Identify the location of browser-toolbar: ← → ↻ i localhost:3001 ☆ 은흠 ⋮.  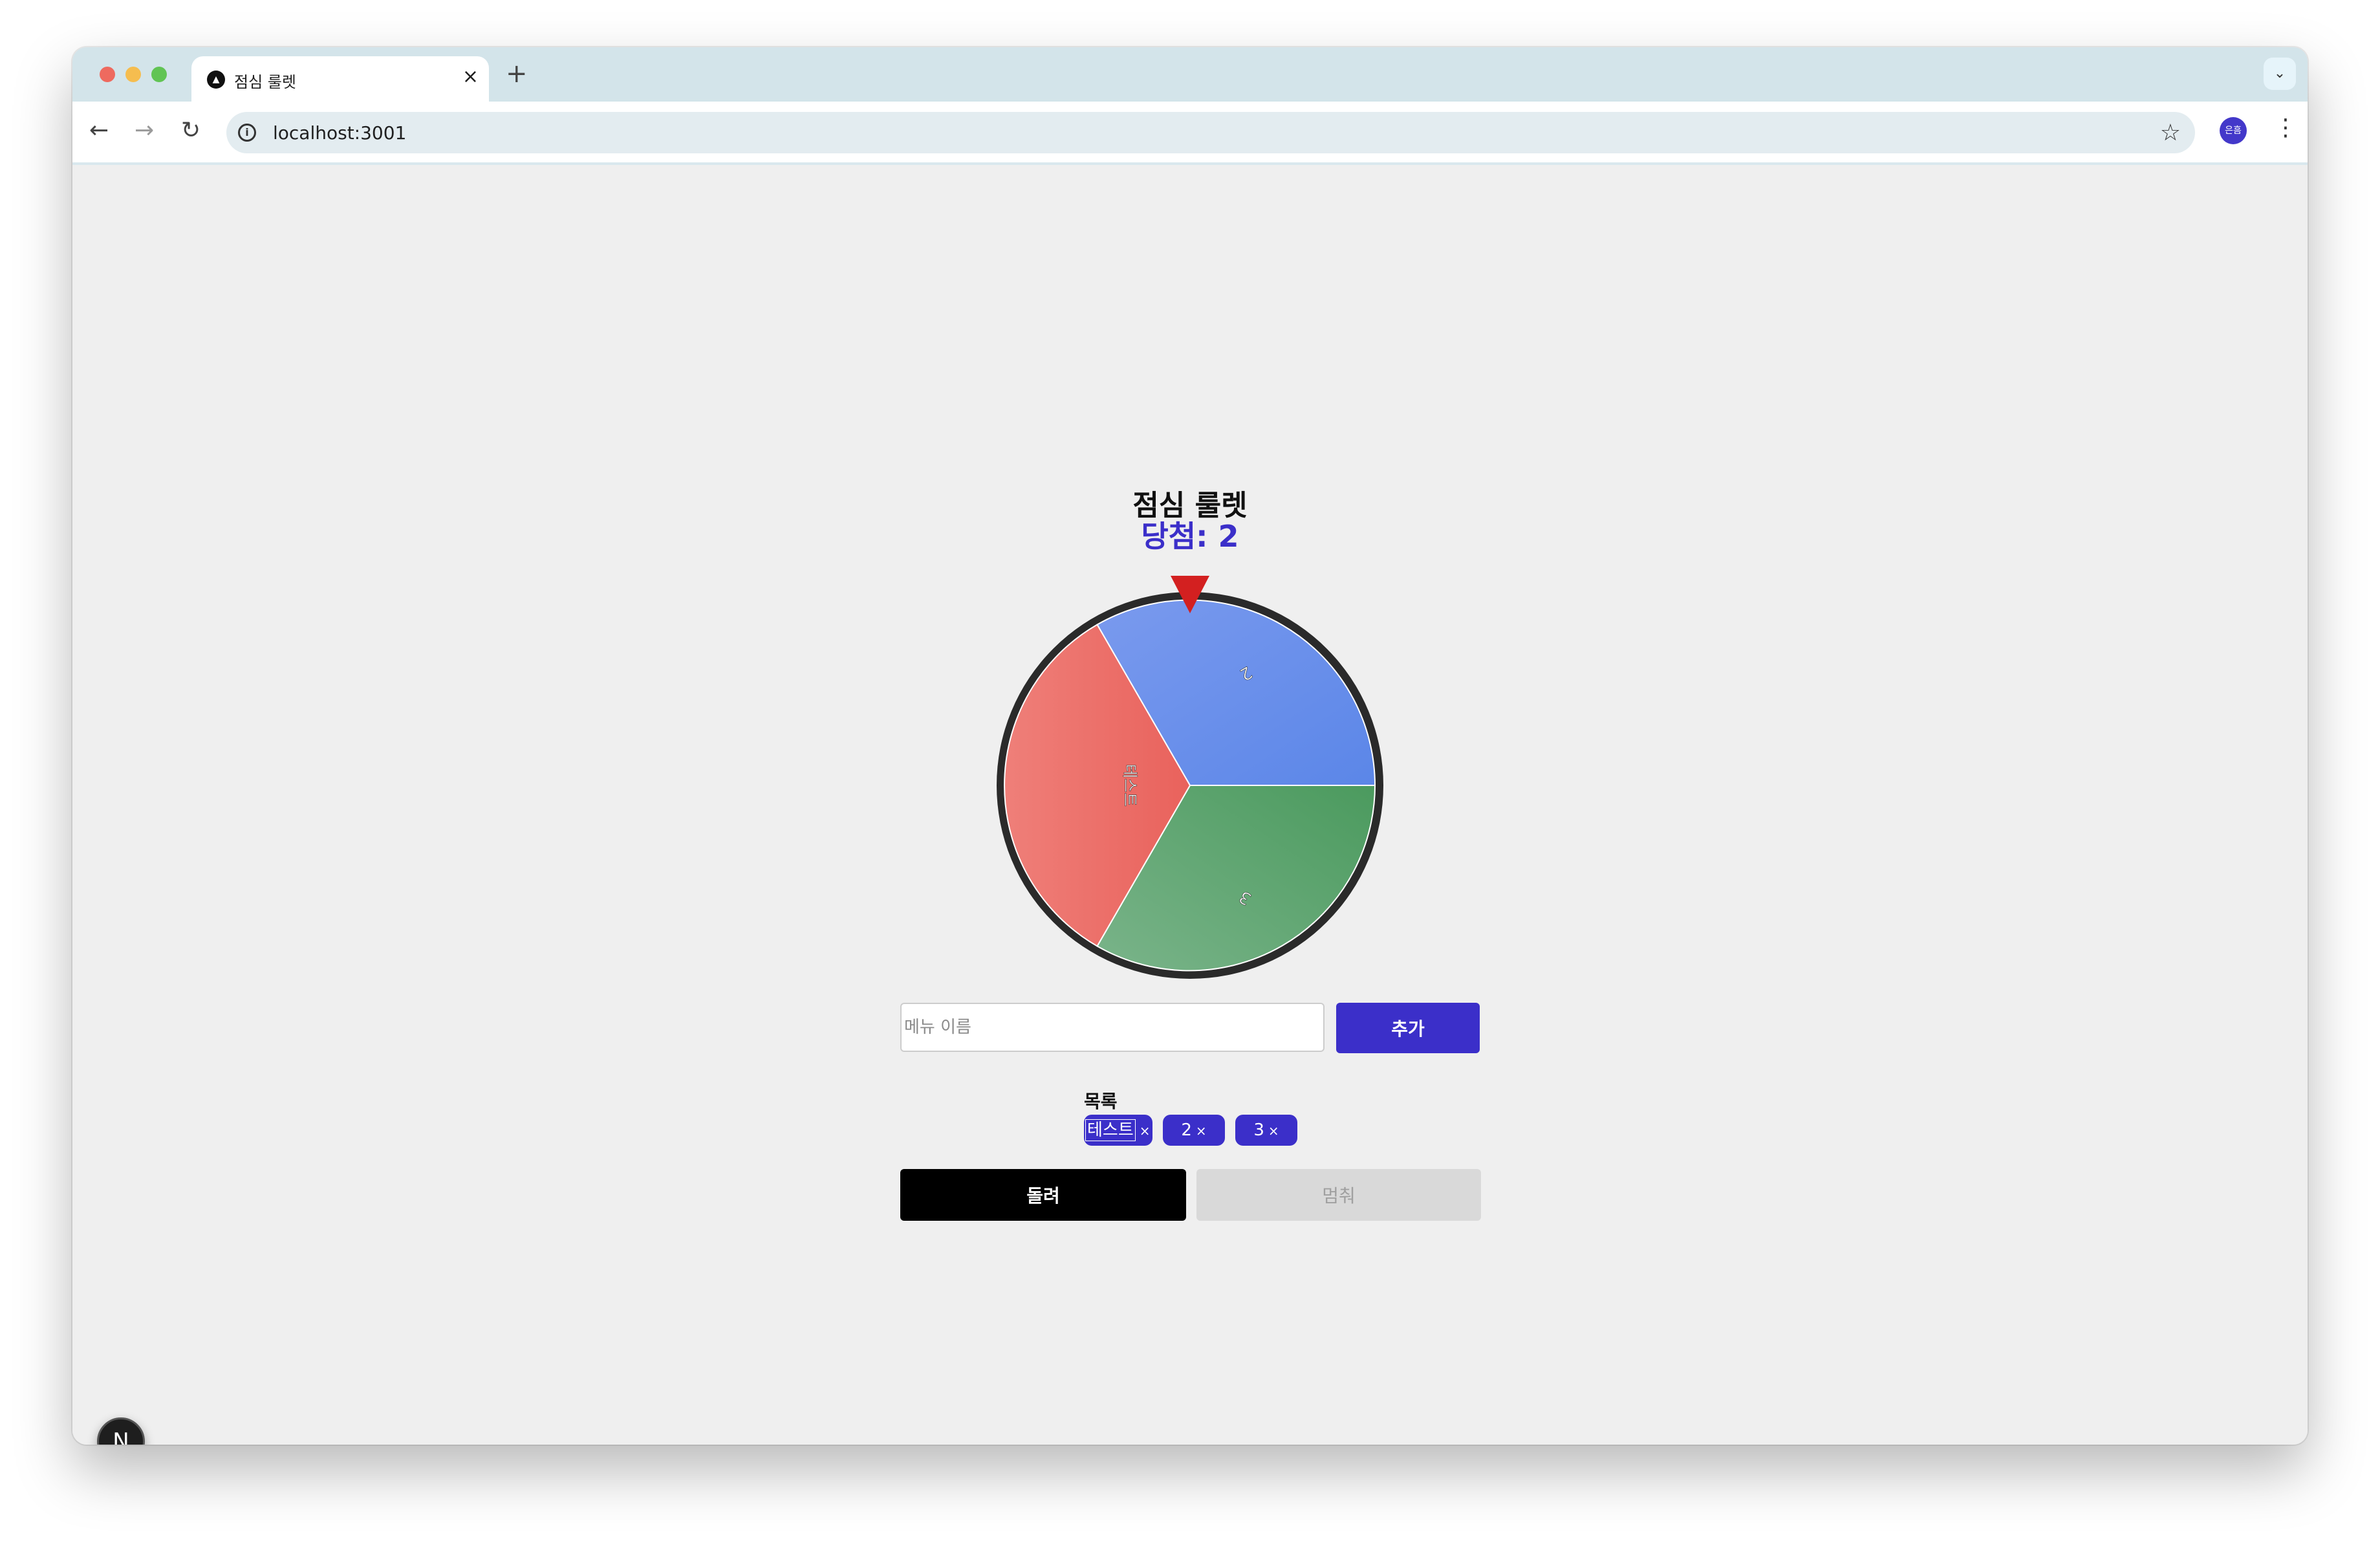
(1190, 132).